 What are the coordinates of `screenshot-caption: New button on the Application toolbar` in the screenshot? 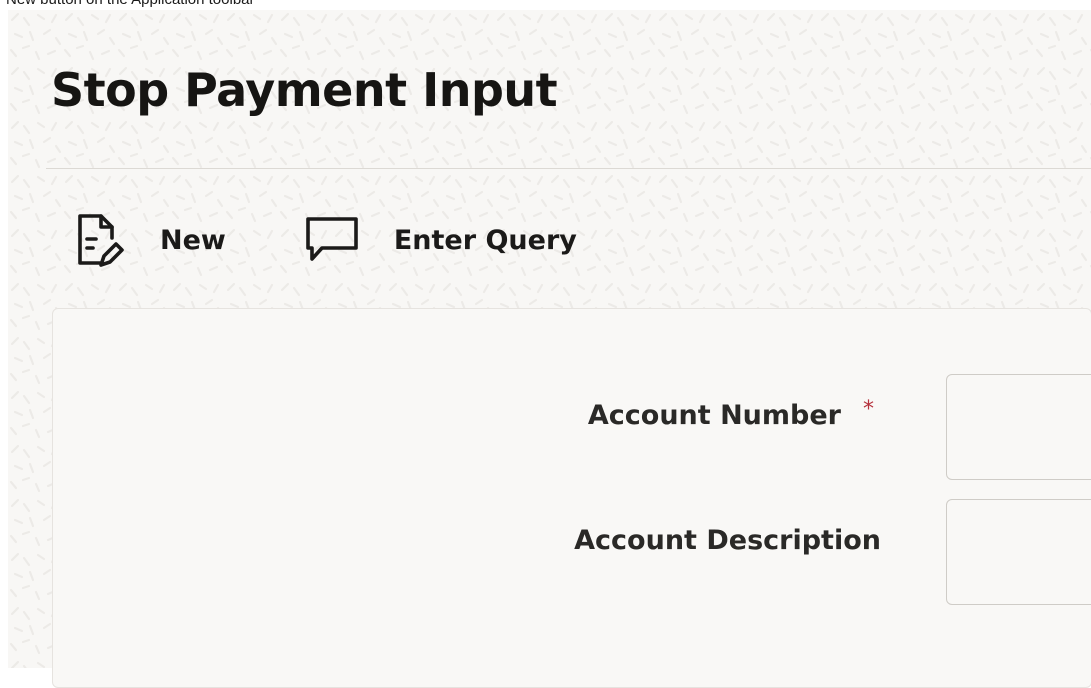 It's located at (130, 4).